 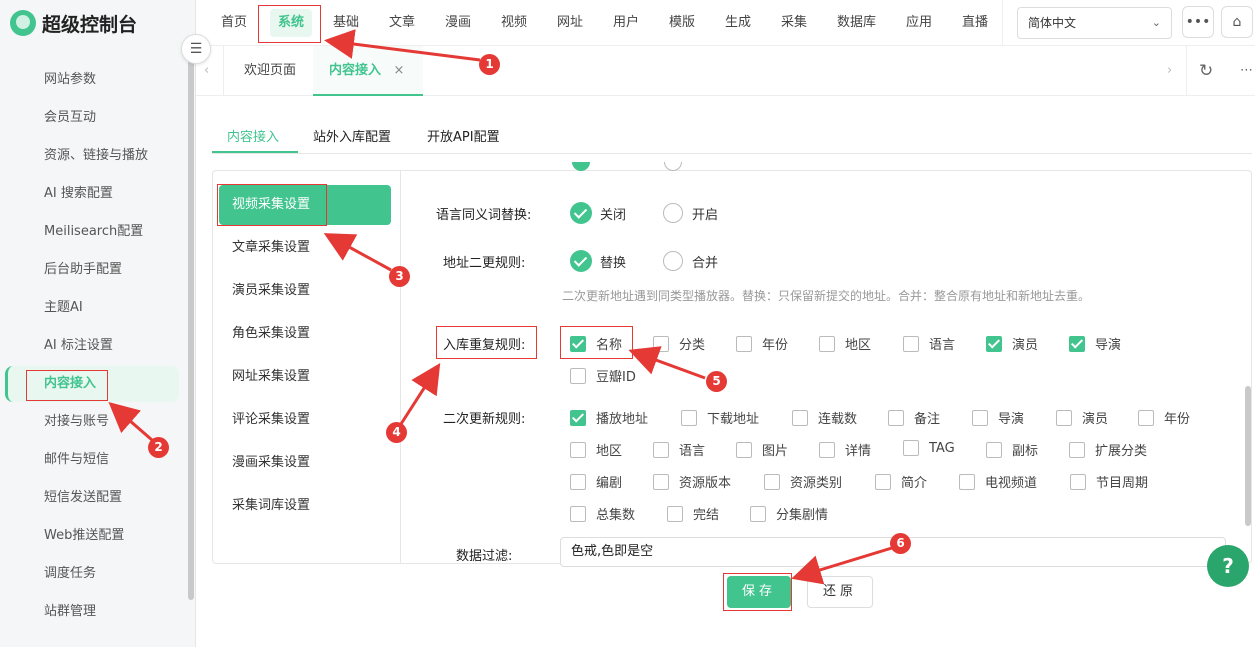 I want to click on annotation-badge-2: 2, so click(x=158, y=447).